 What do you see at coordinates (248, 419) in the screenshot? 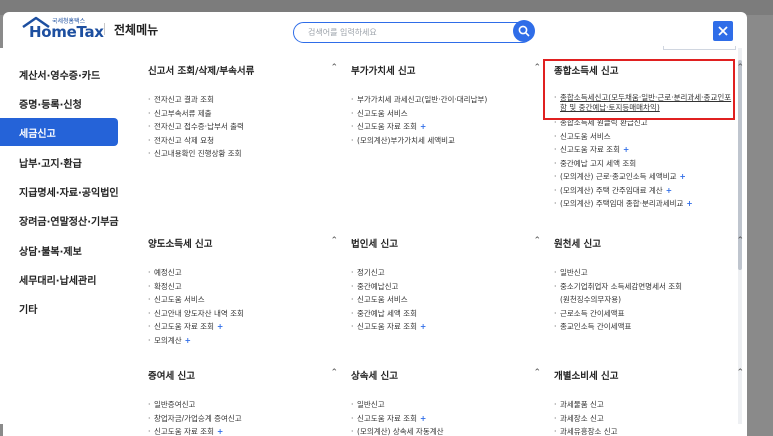
I see `menu-link: 창업자금/가업승계 증여신고` at bounding box center [248, 419].